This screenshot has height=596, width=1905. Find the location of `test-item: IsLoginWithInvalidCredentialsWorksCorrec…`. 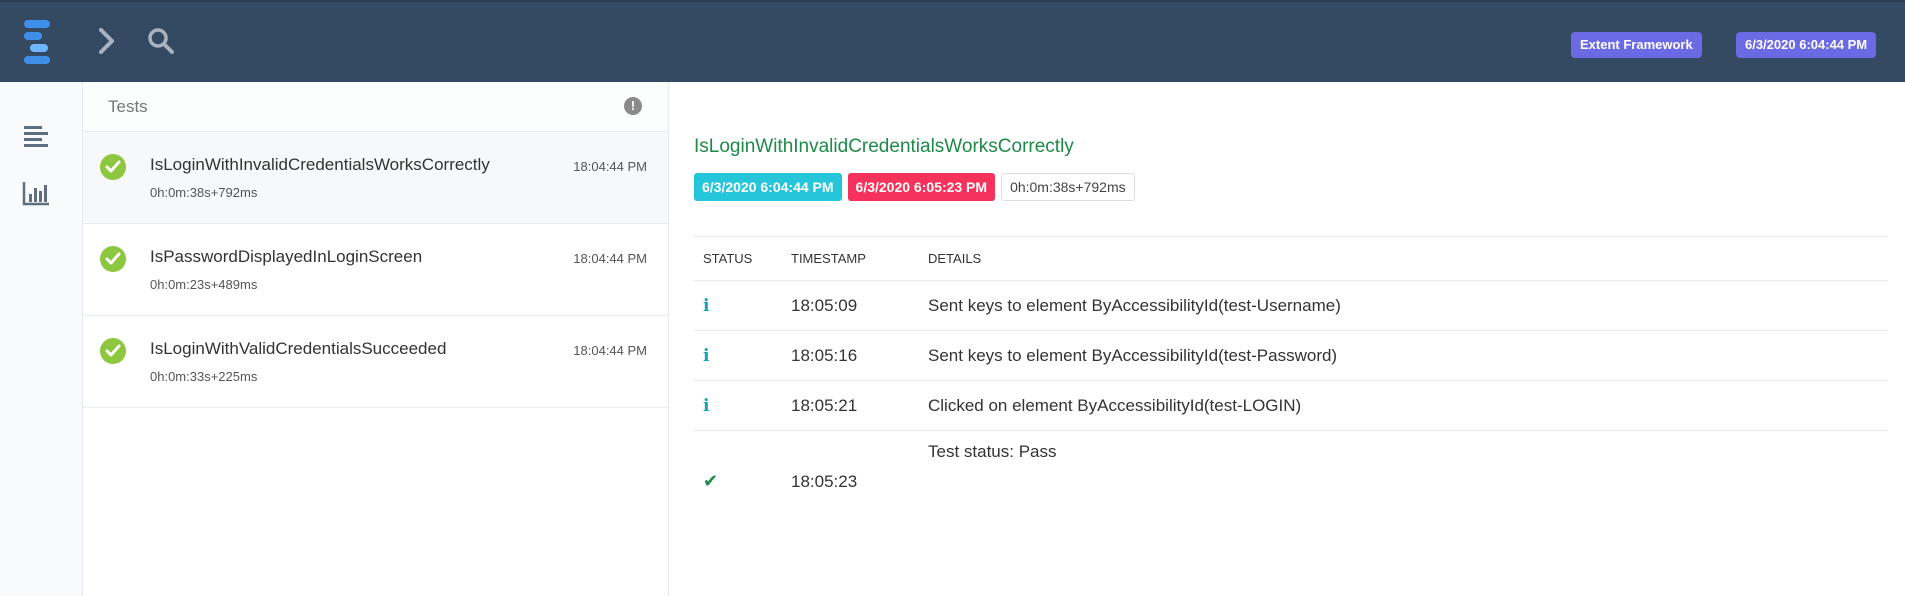

test-item: IsLoginWithInvalidCredentialsWorksCorrec… is located at coordinates (375, 178).